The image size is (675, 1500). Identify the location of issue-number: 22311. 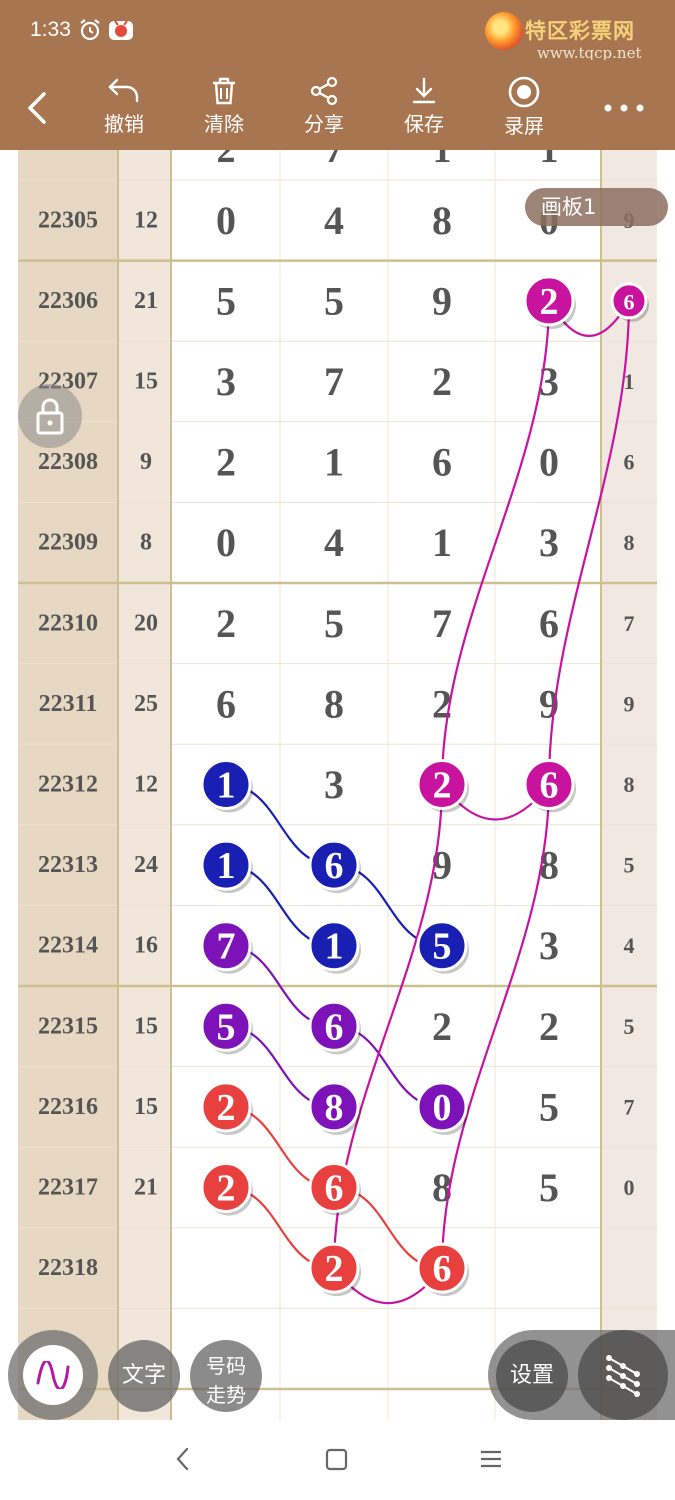
(68, 704).